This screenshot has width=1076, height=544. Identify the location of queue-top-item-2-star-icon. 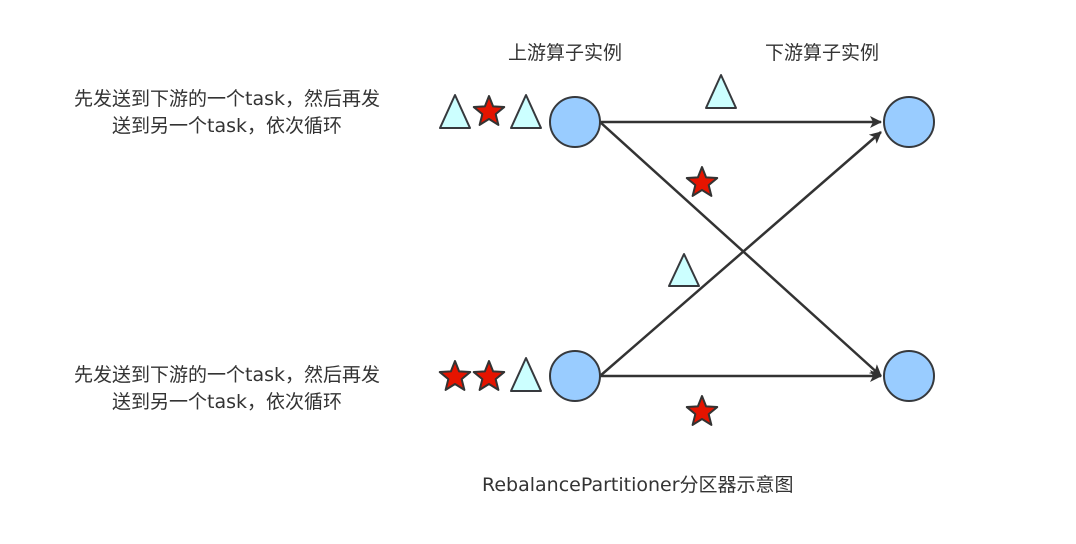
(489, 110).